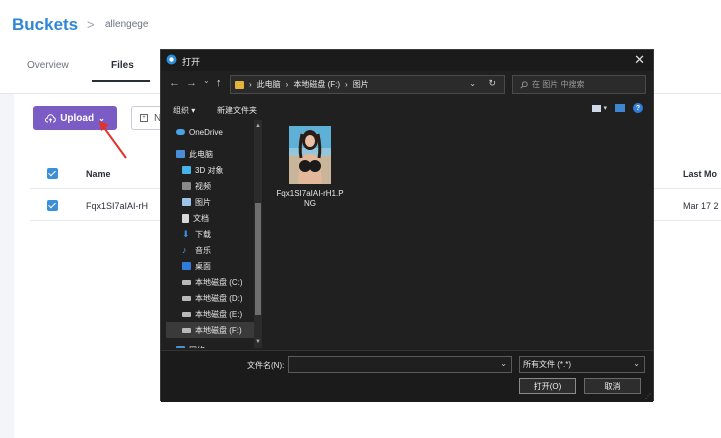 Image resolution: width=721 pixels, height=438 pixels. What do you see at coordinates (638, 108) in the screenshot?
I see `help-icon: ?` at bounding box center [638, 108].